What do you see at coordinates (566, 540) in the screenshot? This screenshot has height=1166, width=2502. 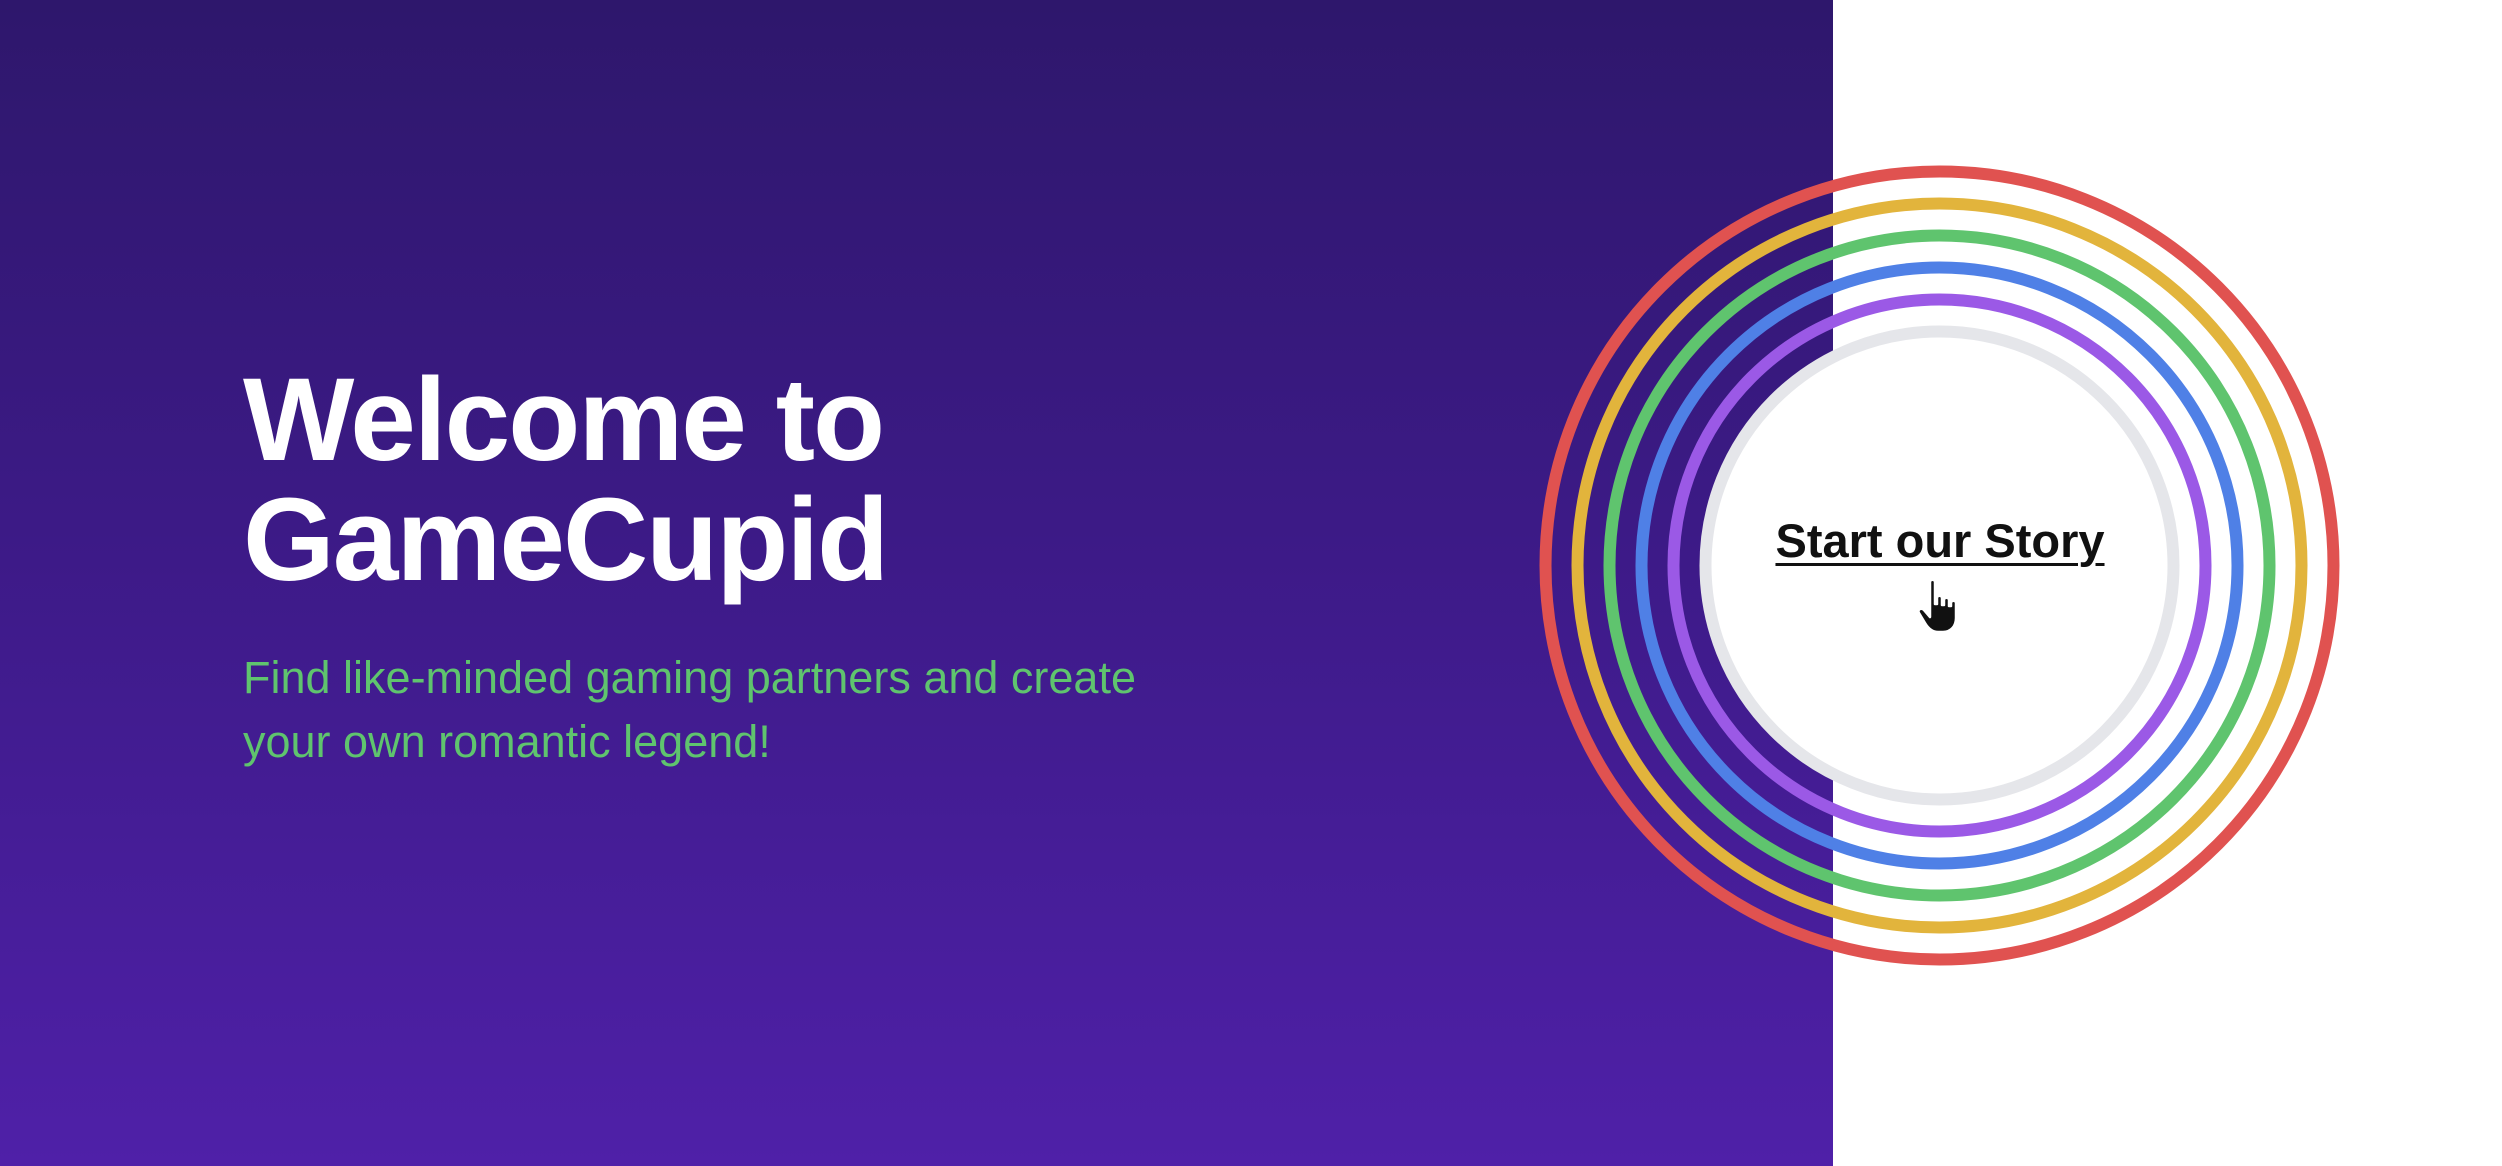 I see `page-title-line-2: GameCupid` at bounding box center [566, 540].